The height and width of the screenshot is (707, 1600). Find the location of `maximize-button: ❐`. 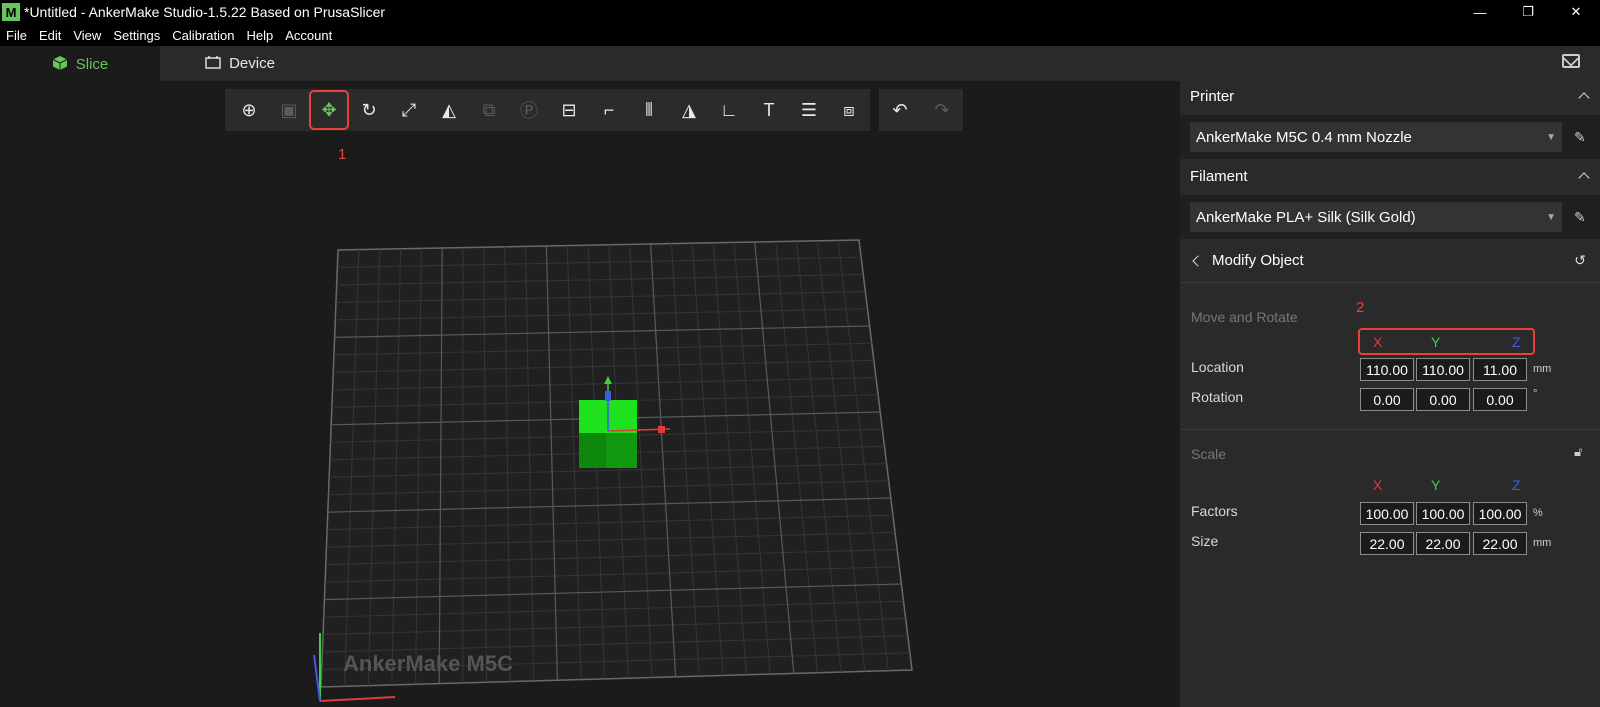

maximize-button: ❐ is located at coordinates (1528, 12).